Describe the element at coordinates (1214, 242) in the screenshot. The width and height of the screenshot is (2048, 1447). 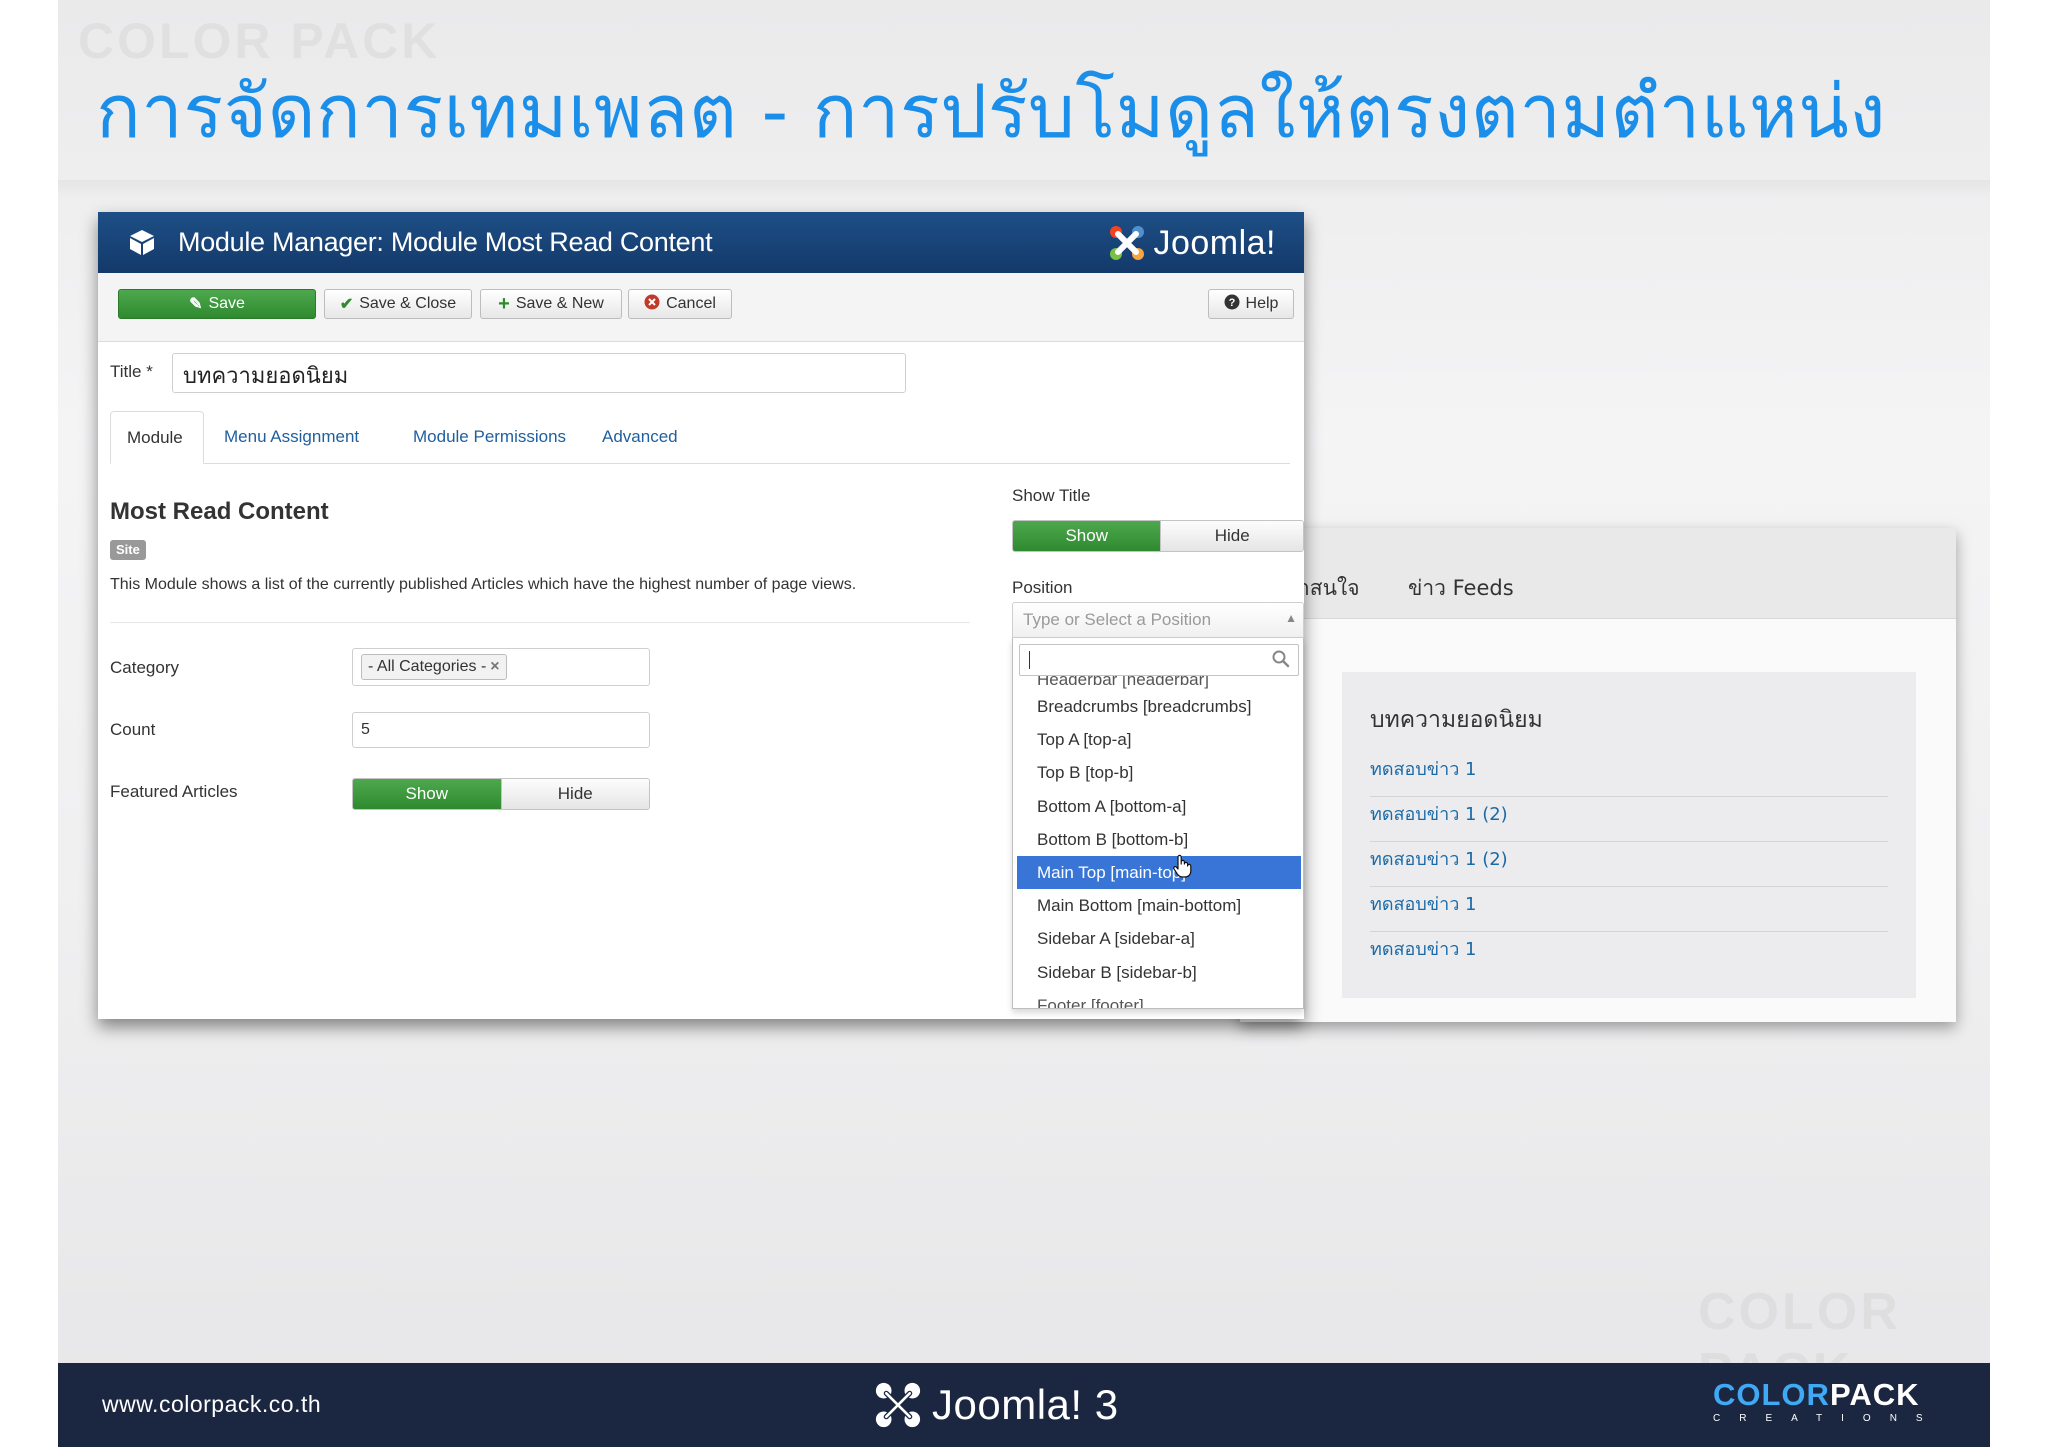
I see `joomla-wordmark: Joomla!` at that location.